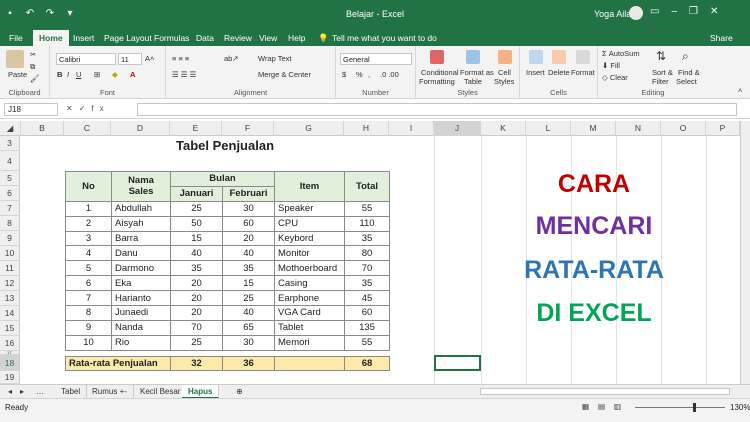 This screenshot has width=750, height=422. I want to click on align-top-icon: ≡ ≡ ≡, so click(180, 58).